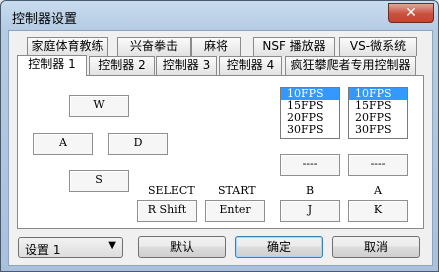 This screenshot has width=439, height=272. I want to click on turbo-b-option: 30FPS, so click(310, 130).